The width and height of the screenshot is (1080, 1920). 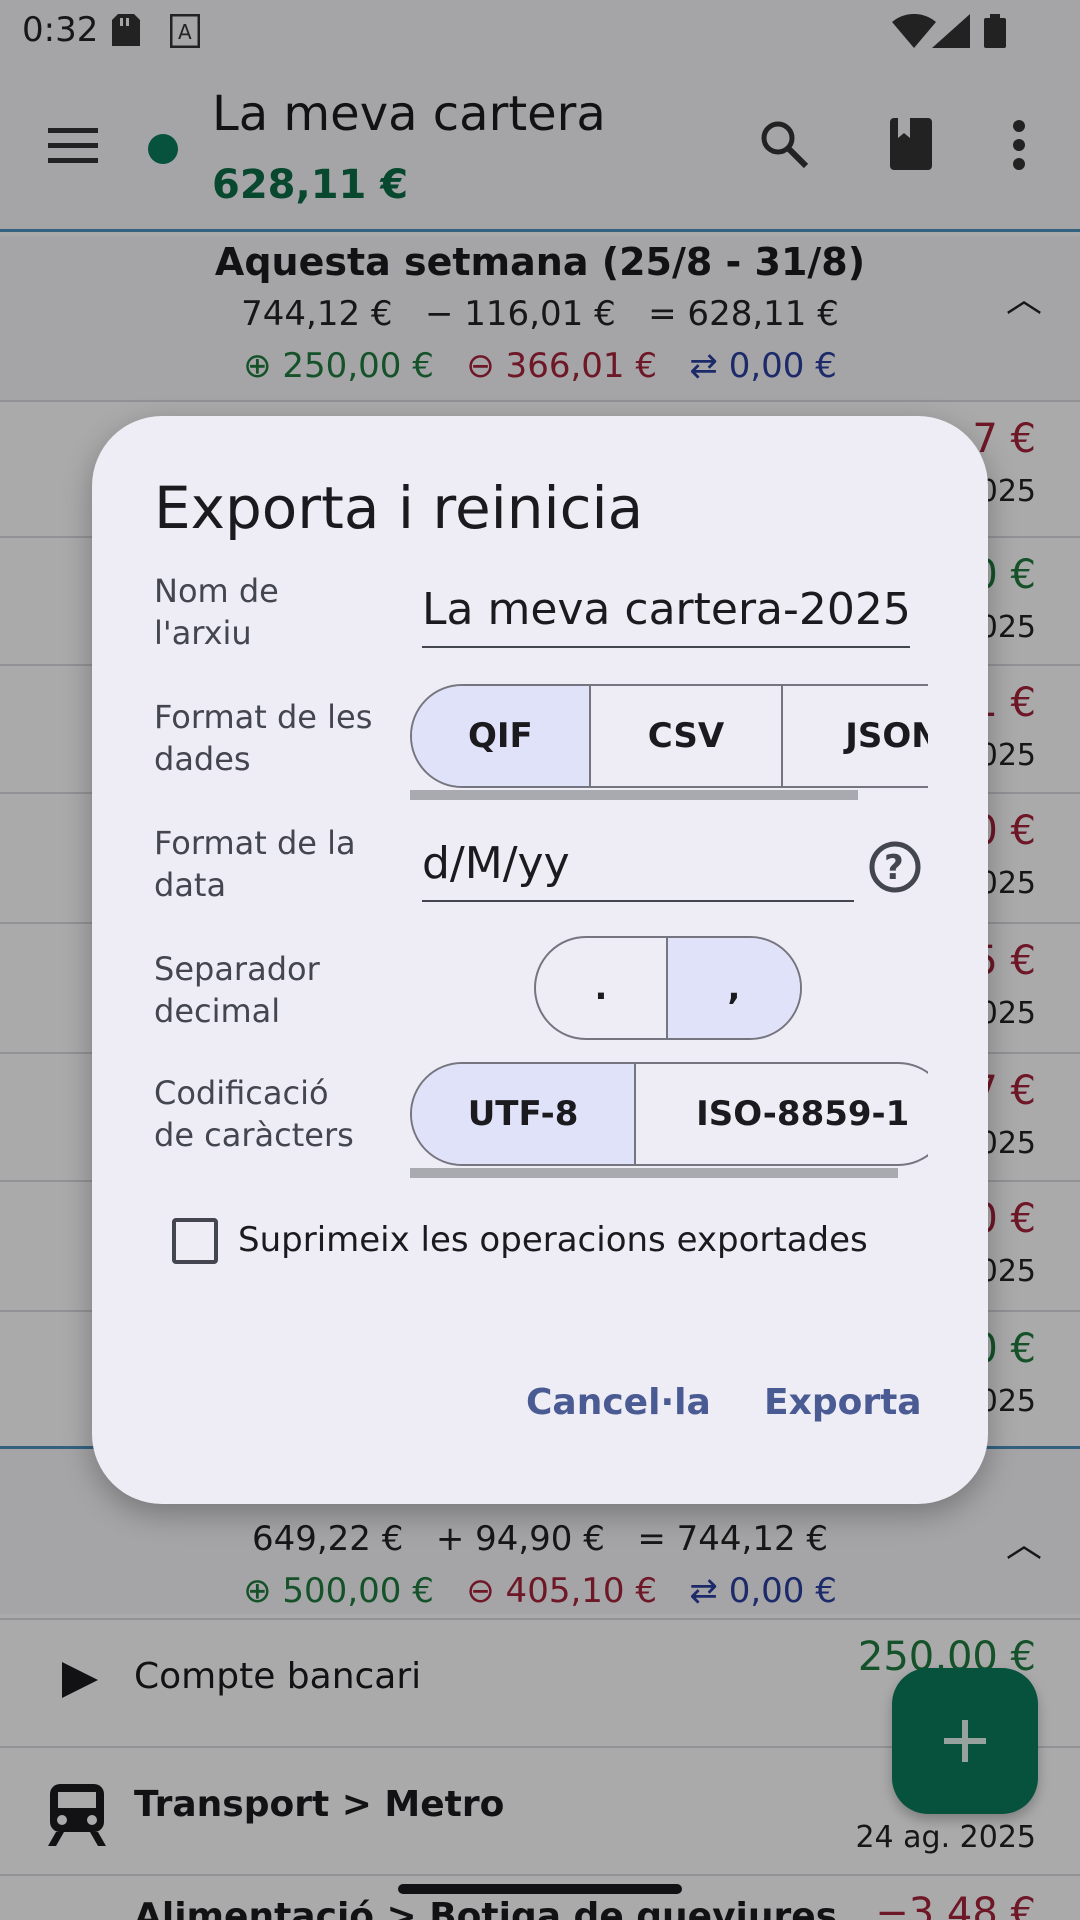 What do you see at coordinates (638, 866) in the screenshot?
I see `date-format-input: d/M/yy` at bounding box center [638, 866].